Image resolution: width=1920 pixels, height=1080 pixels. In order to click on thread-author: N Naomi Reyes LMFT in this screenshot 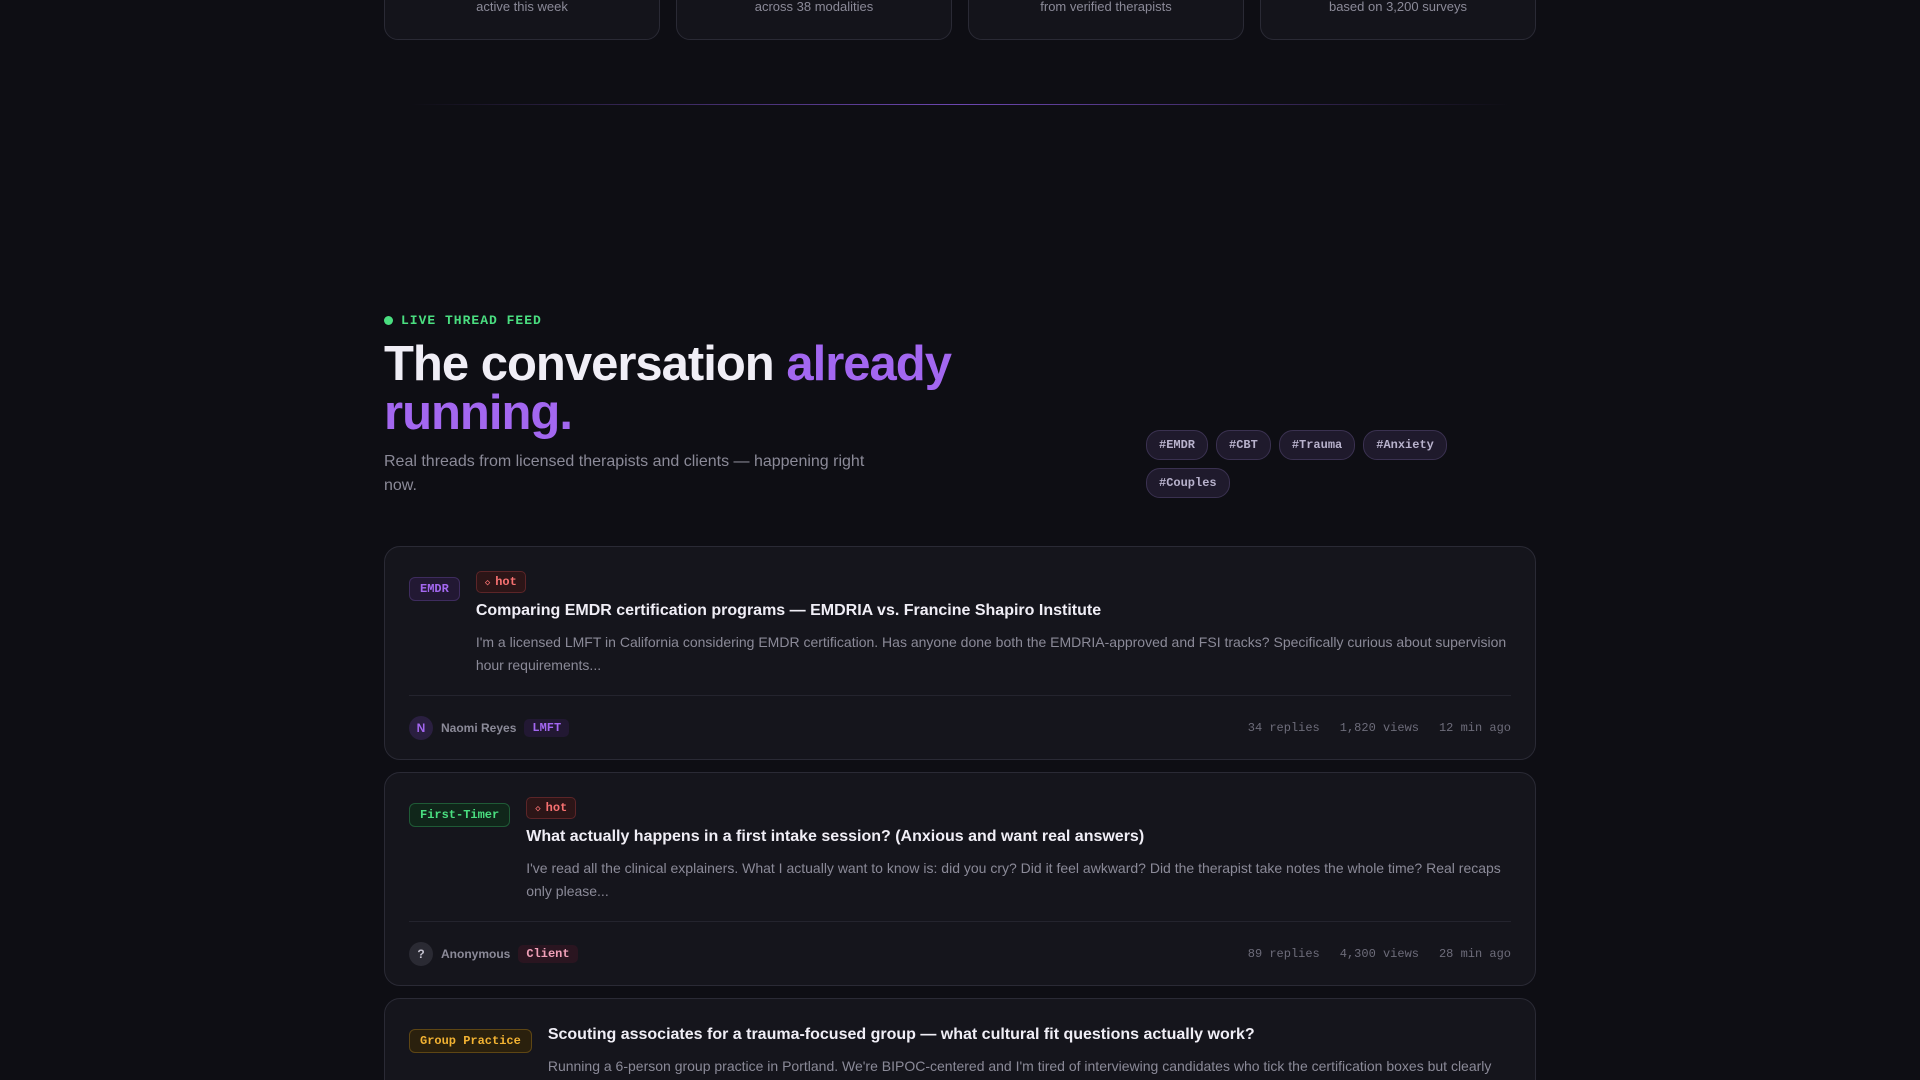, I will do `click(489, 727)`.